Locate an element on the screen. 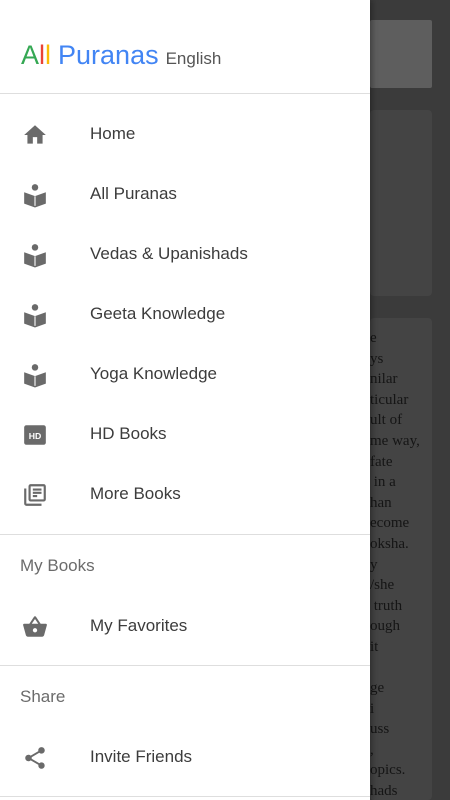  menu-item-home: Home is located at coordinates (185, 134).